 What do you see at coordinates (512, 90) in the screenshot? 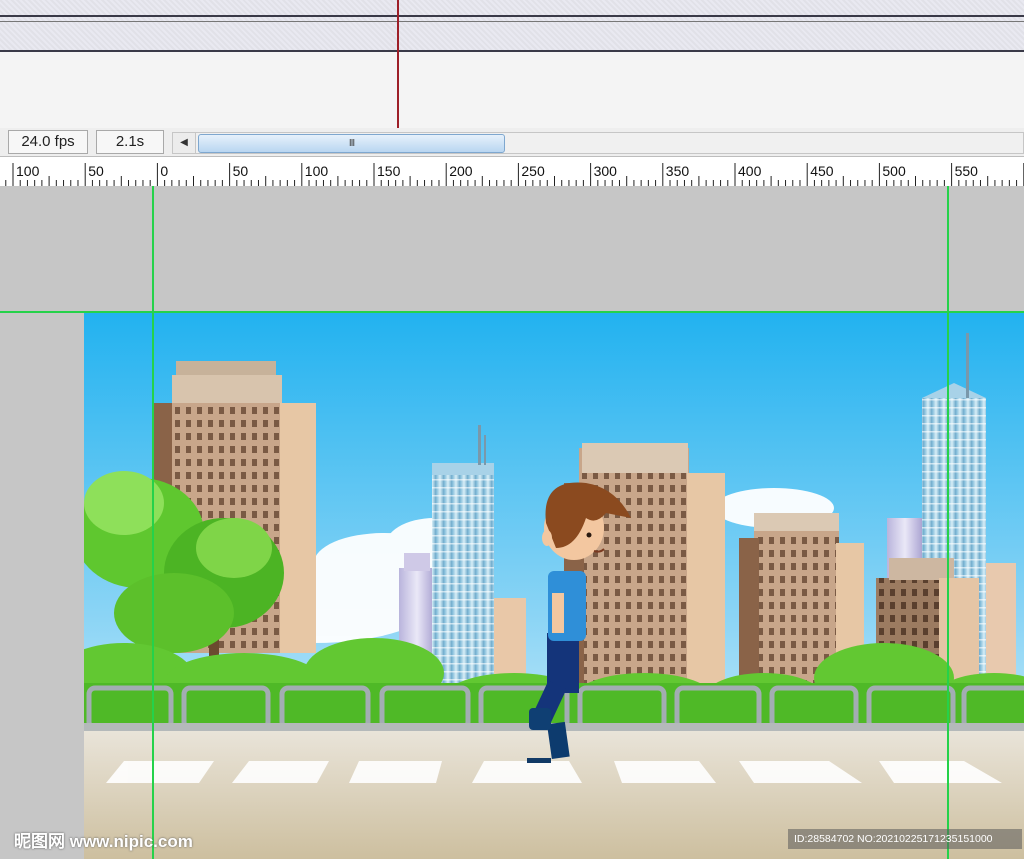
I see `timeline-frames-area` at bounding box center [512, 90].